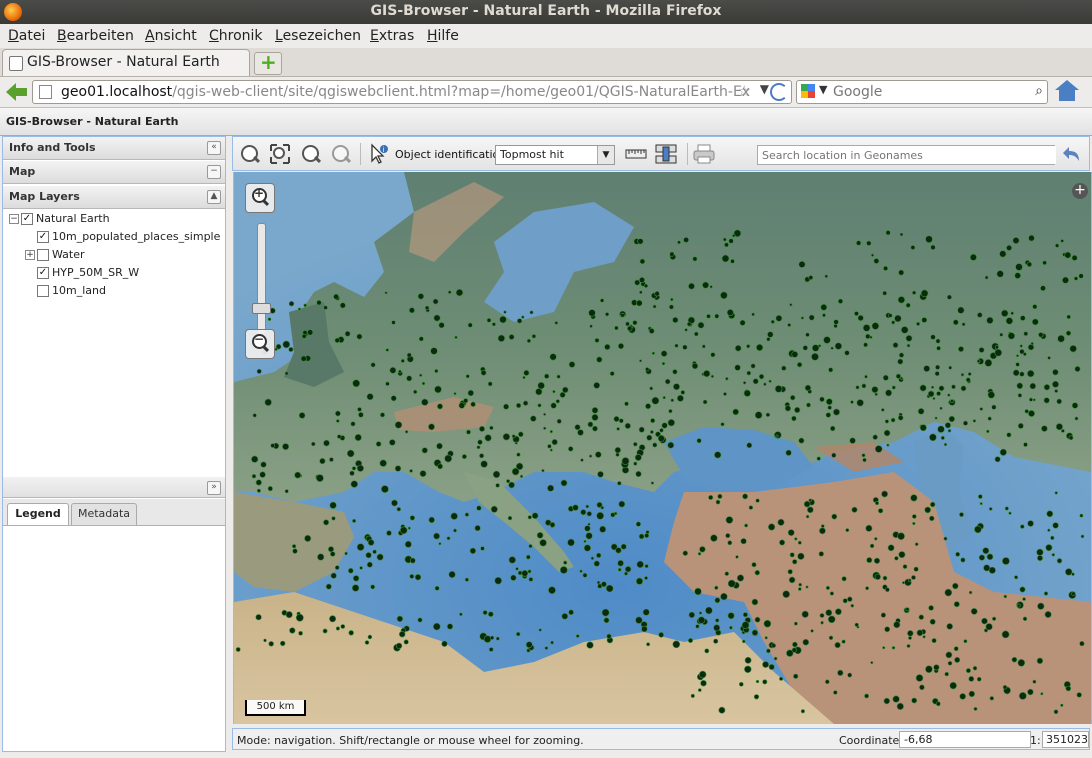  Describe the element at coordinates (114, 197) in the screenshot. I see `map-layers-header: Map Layers ▲` at that location.